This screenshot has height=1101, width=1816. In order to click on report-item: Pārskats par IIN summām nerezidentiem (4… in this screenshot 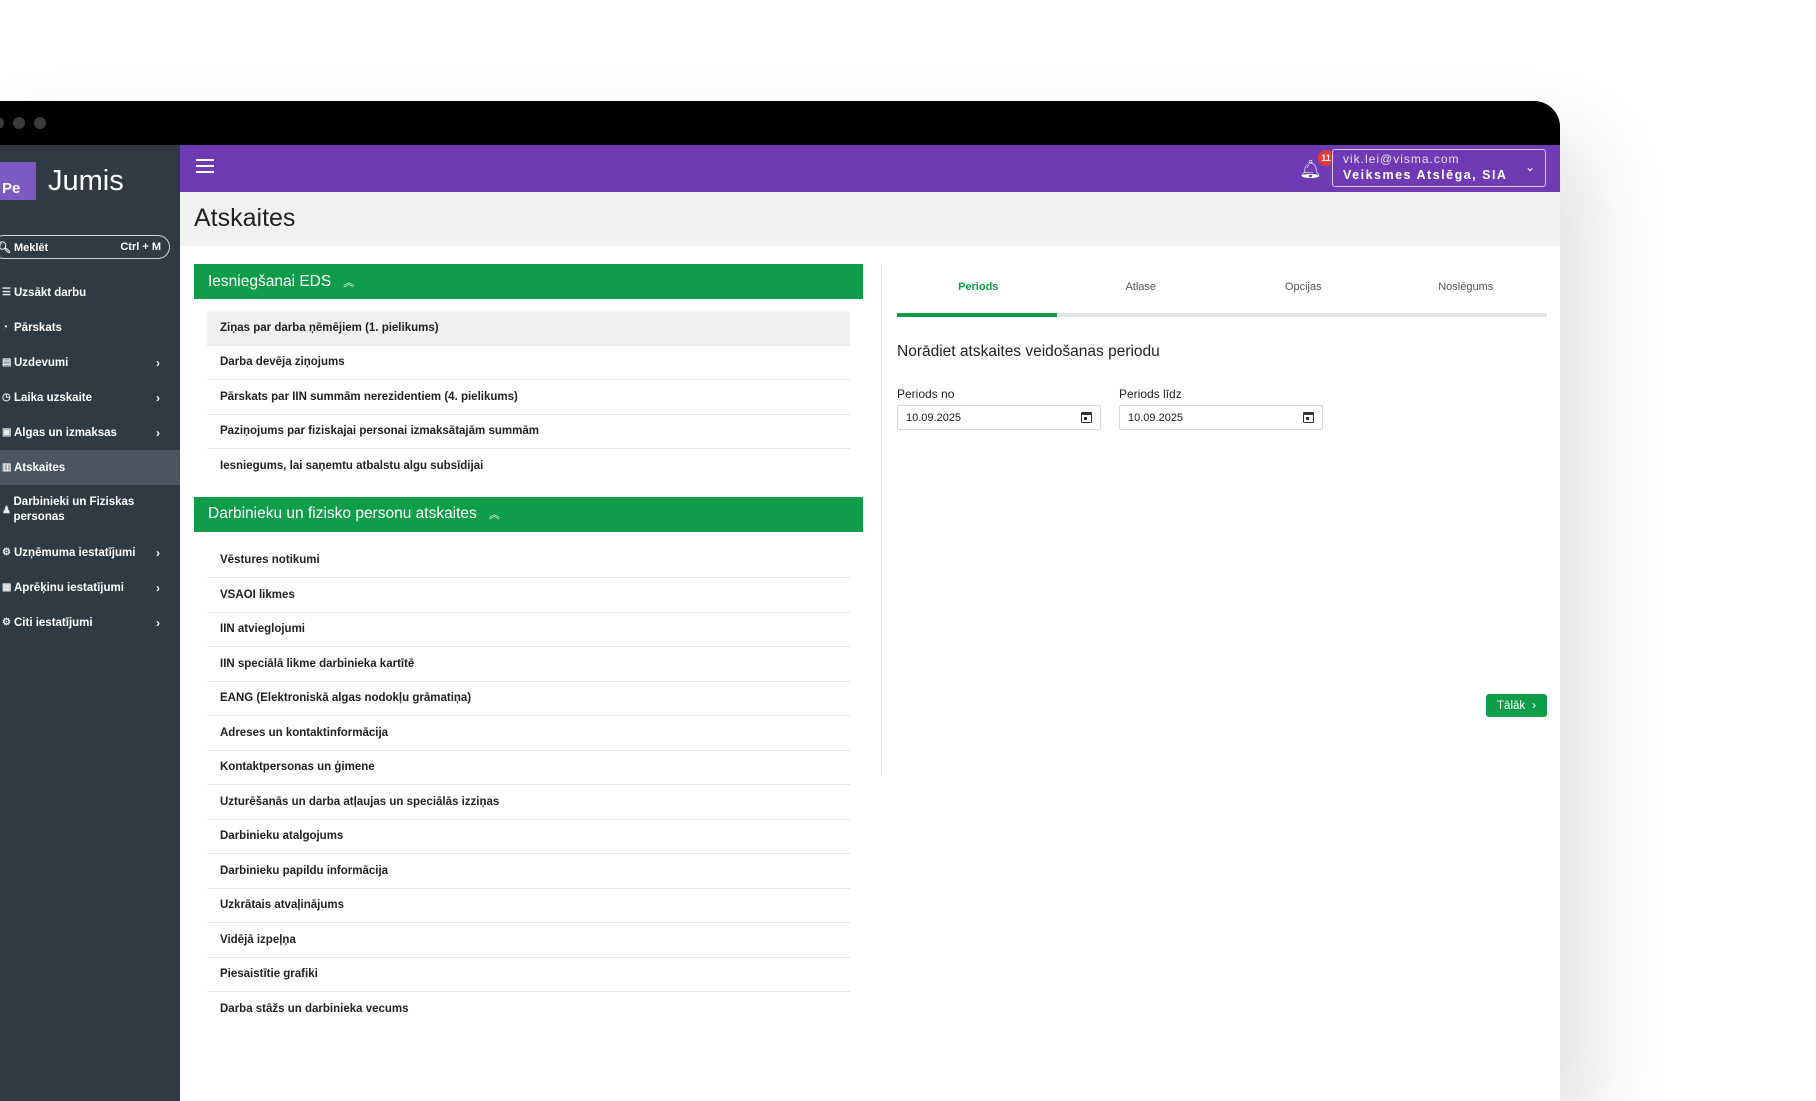, I will do `click(528, 397)`.